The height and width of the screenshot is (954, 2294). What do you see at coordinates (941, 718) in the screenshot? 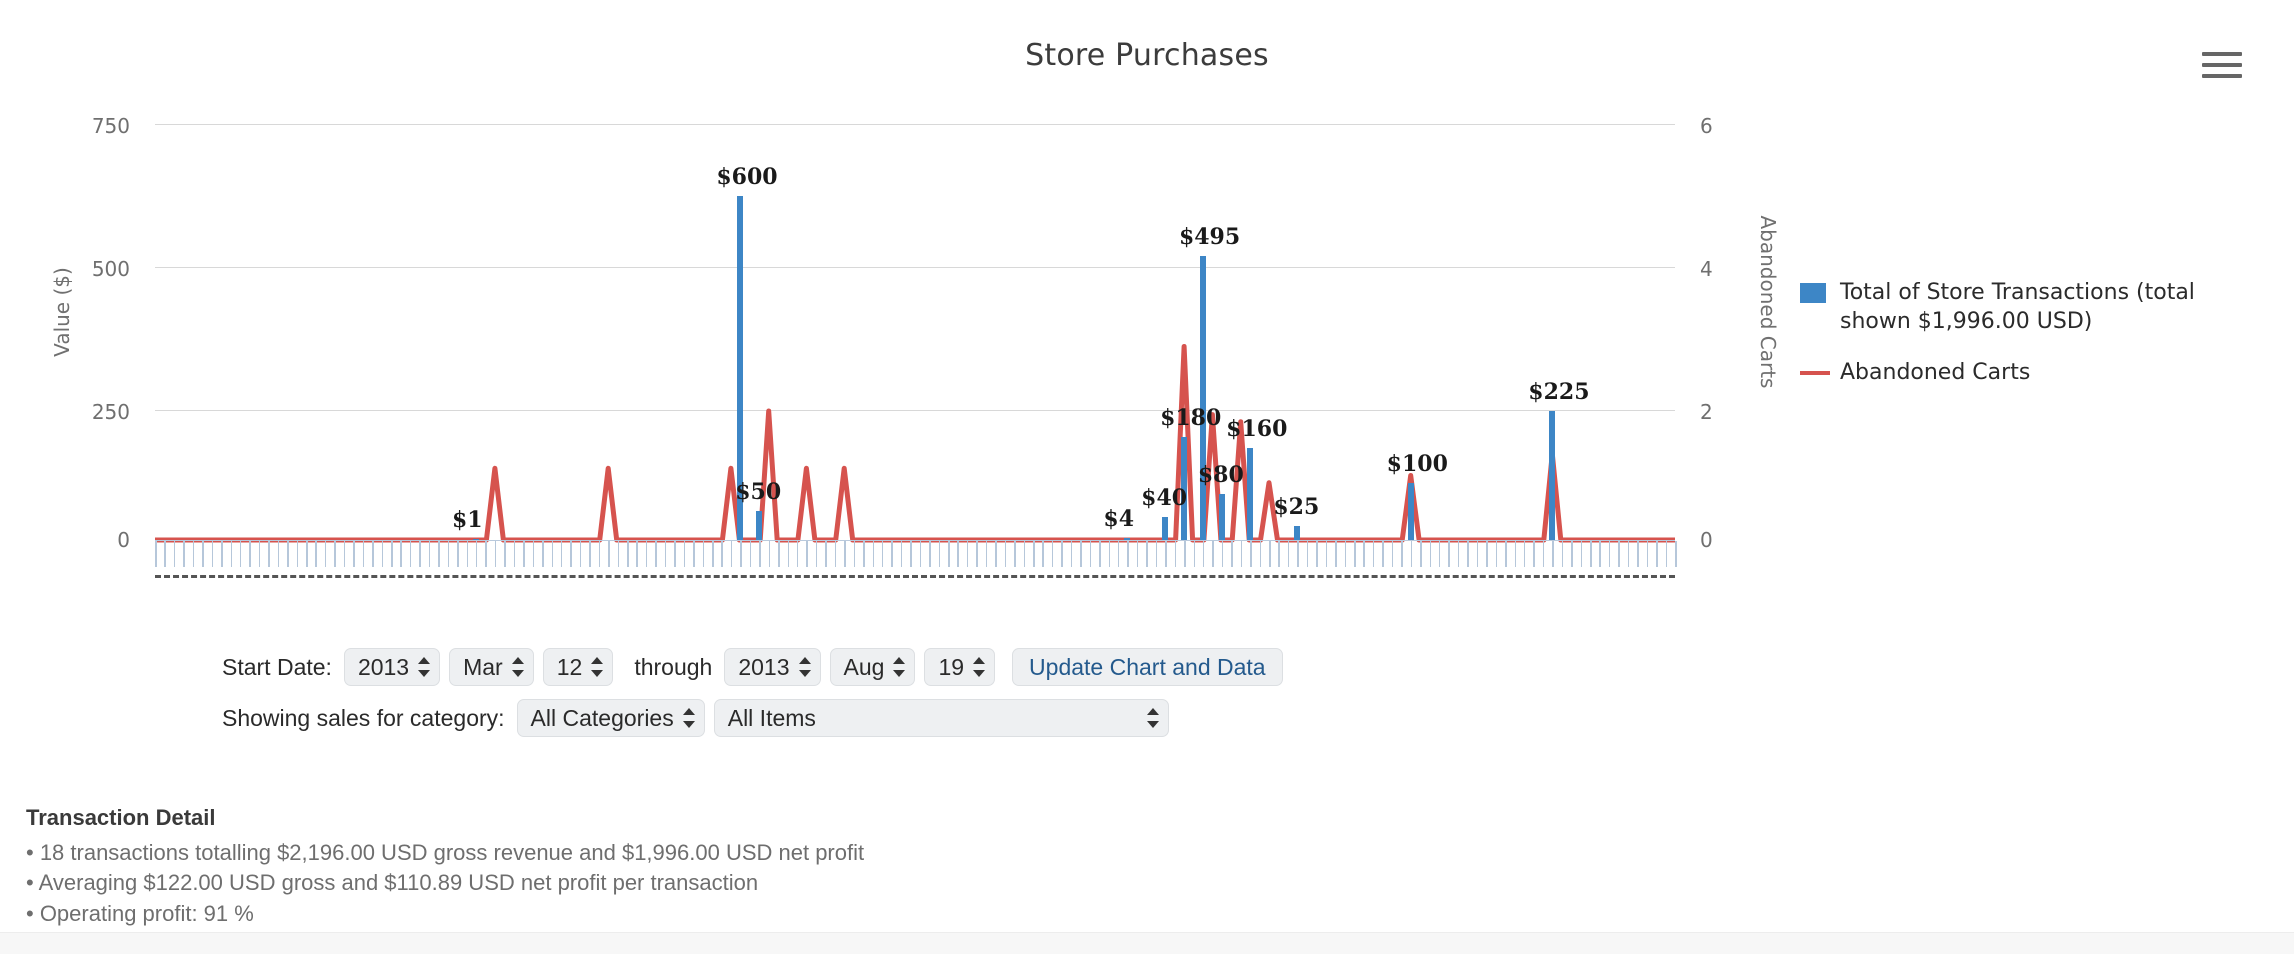
I see `items-select: All Items` at bounding box center [941, 718].